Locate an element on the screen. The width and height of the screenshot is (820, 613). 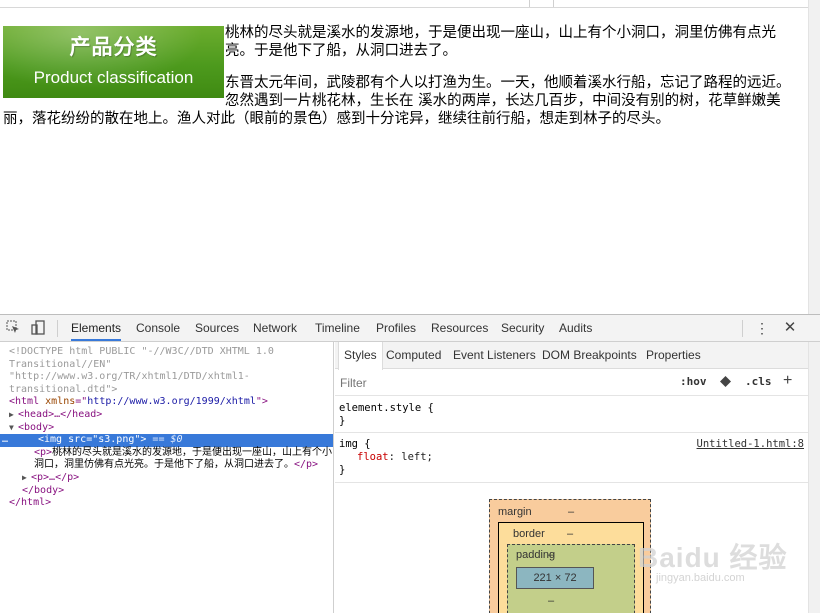
tab-console: Console is located at coordinates (158, 328).